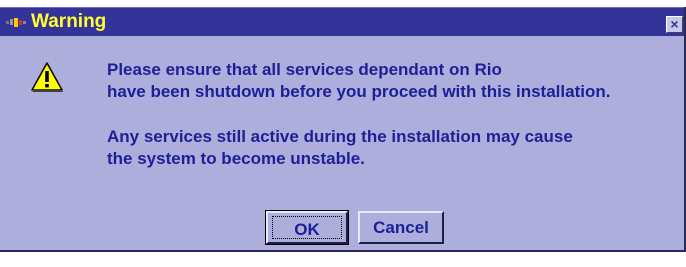  I want to click on warning-icon, so click(47, 77).